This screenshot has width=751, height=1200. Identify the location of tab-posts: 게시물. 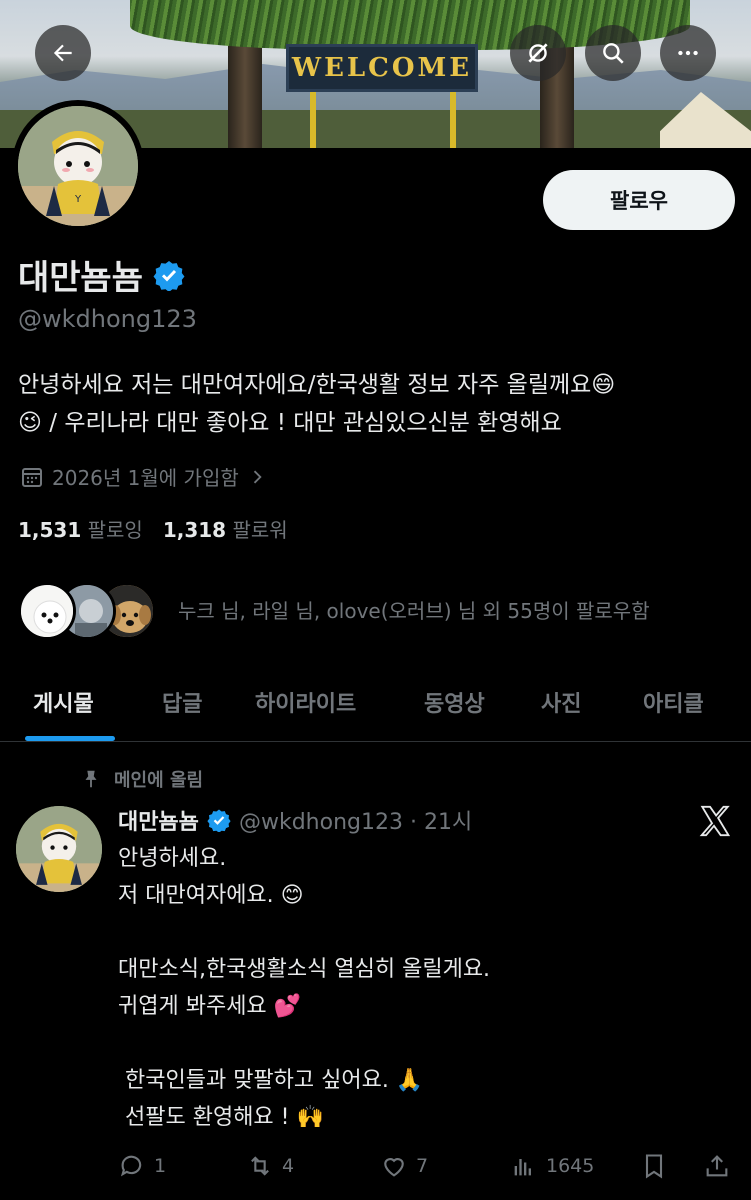
(63, 702).